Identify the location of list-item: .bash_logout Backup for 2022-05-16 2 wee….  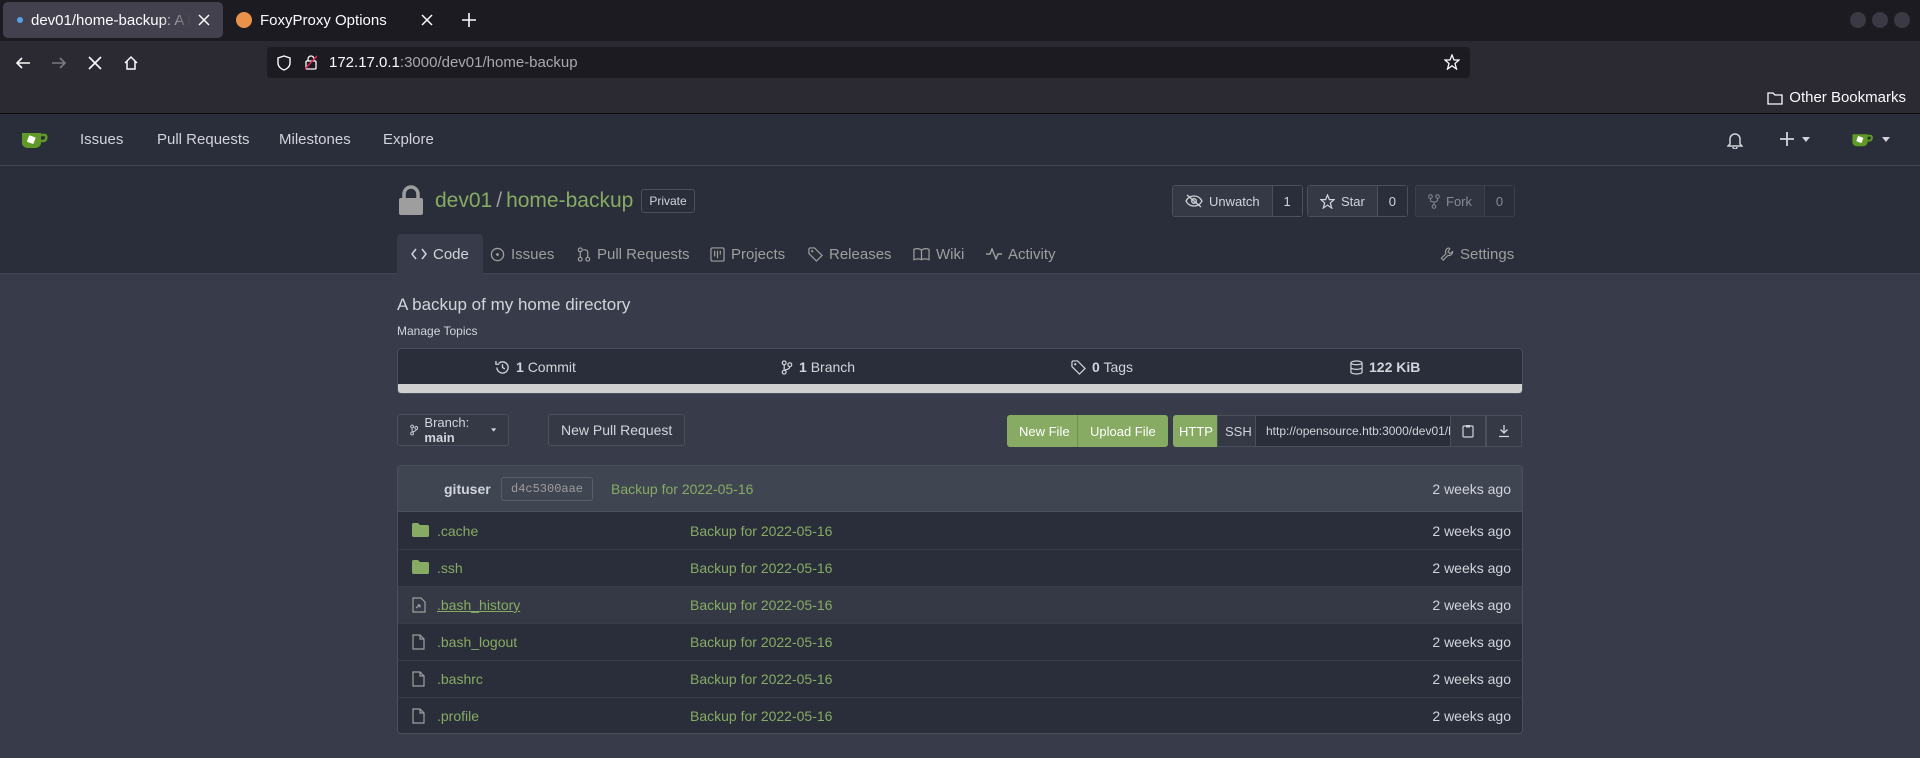
(960, 642).